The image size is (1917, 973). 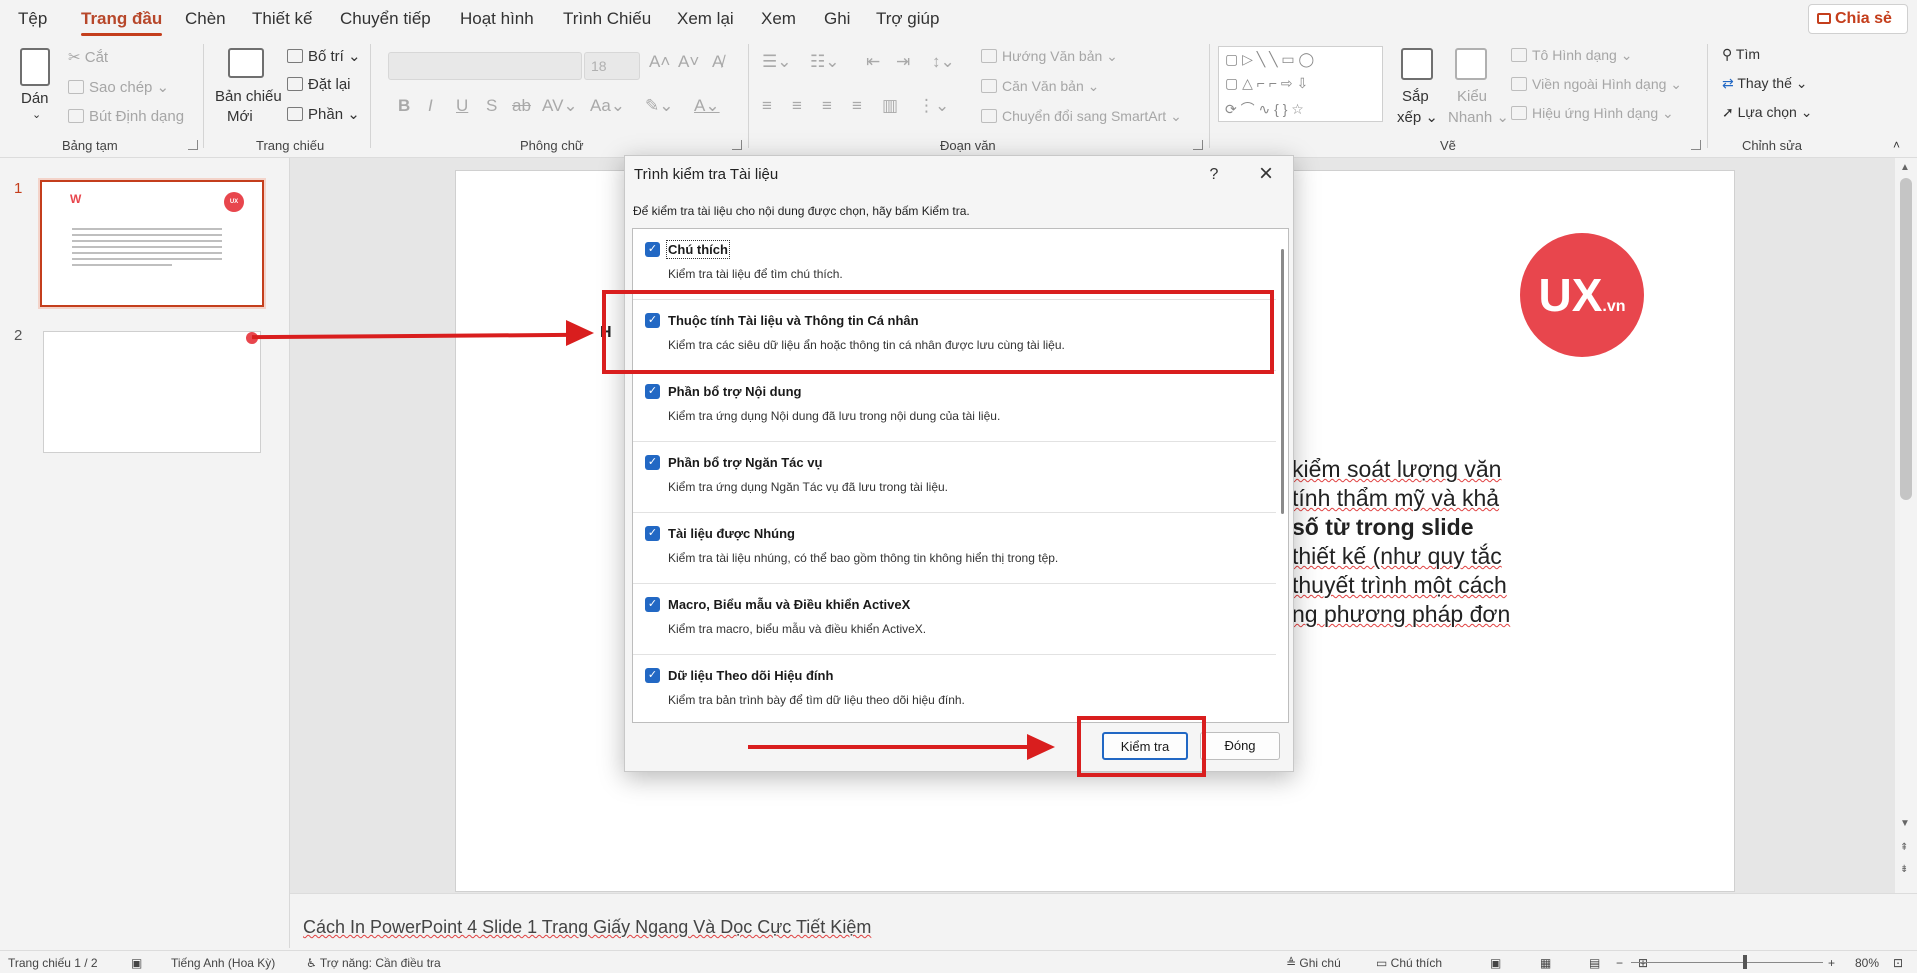 I want to click on new-slide-icon, so click(x=246, y=63).